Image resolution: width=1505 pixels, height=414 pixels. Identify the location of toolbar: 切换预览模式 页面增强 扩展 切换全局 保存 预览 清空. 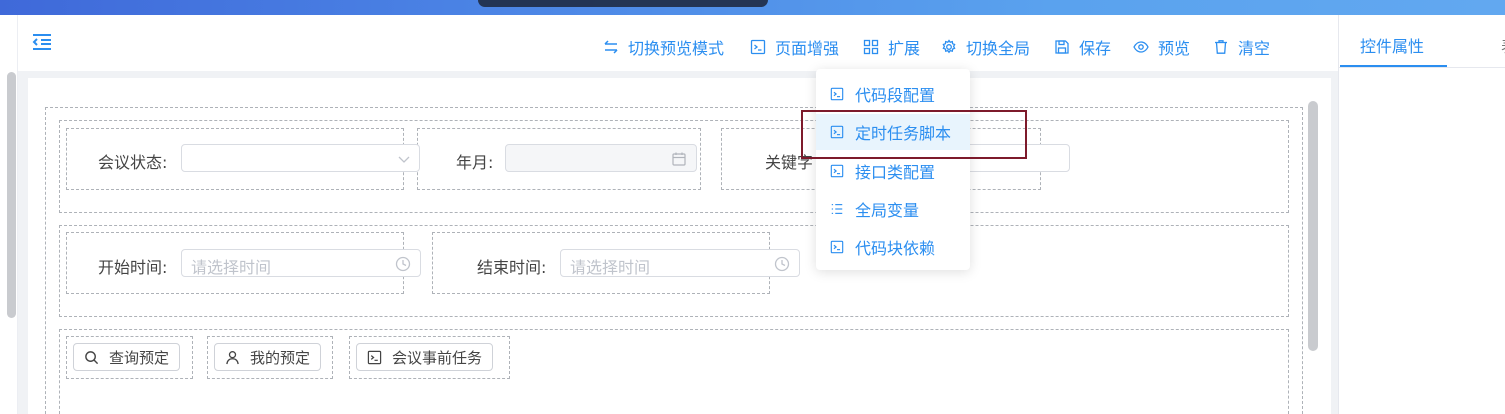
(678, 43).